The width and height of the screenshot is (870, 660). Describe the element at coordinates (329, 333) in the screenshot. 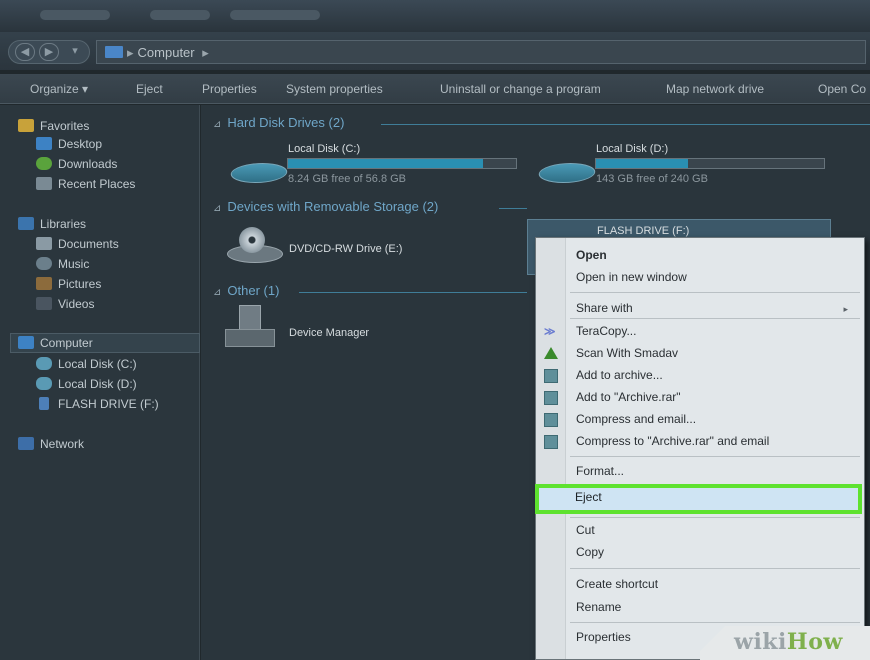

I see `device-manager-name: Device Manager` at that location.